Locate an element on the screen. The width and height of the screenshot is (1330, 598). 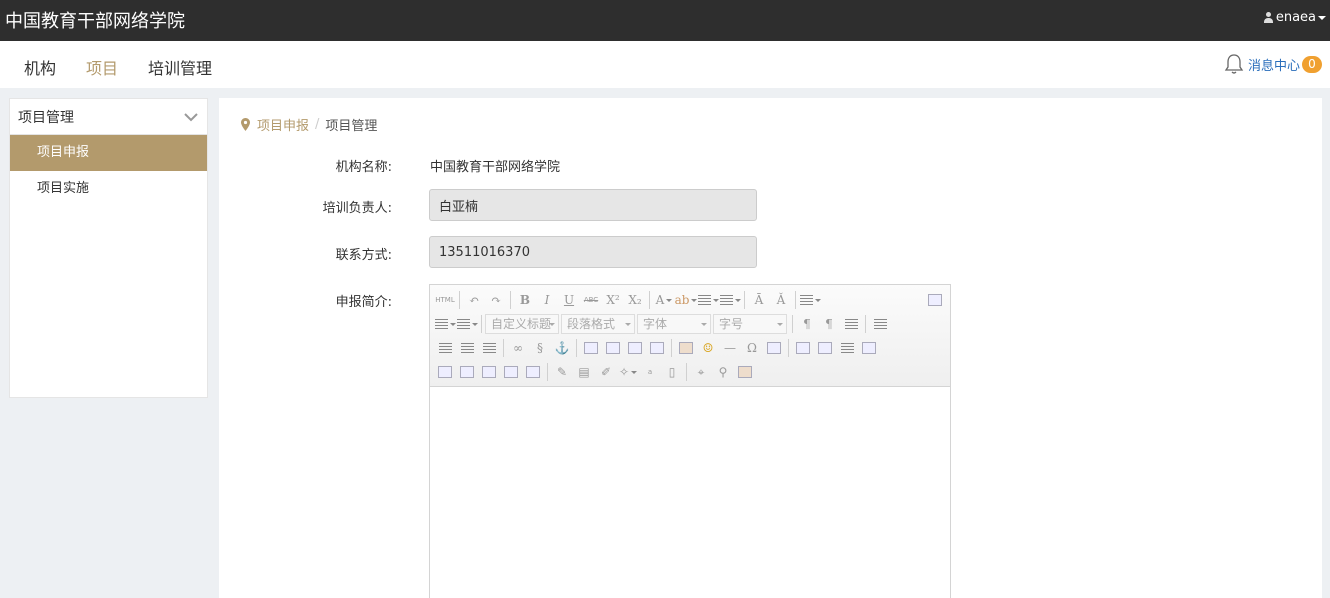
anchor-icon: ⚓ is located at coordinates (562, 348).